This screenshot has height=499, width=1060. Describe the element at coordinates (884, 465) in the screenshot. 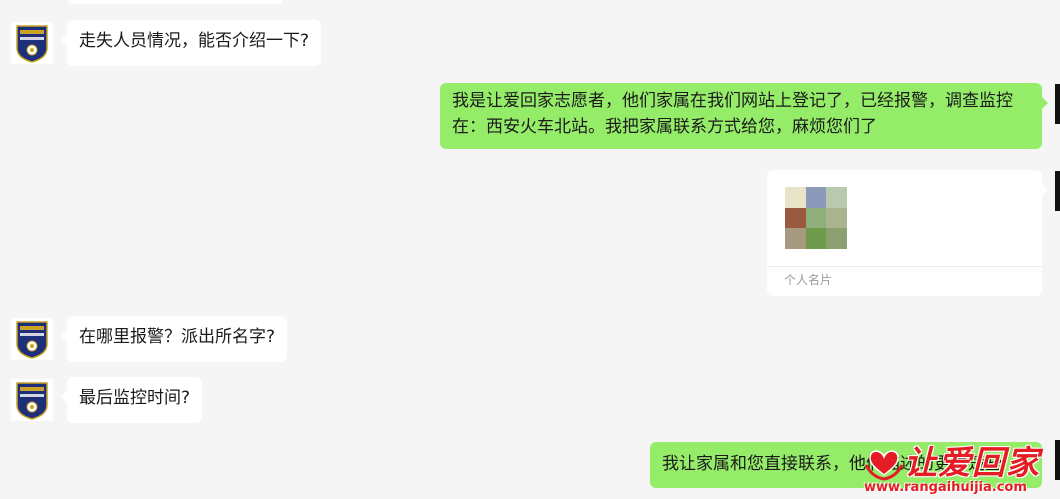

I see `heart-hands-icon` at that location.